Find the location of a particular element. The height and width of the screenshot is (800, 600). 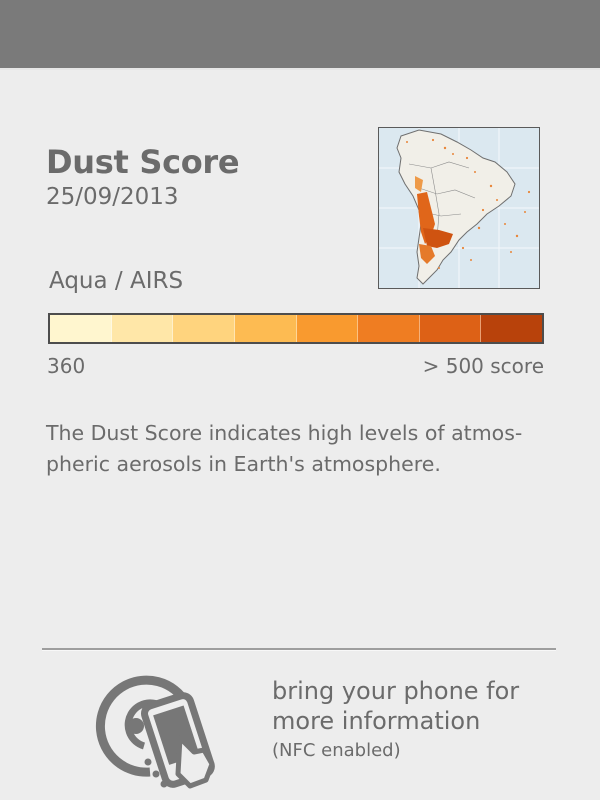

south-america-map-icon is located at coordinates (459, 208).